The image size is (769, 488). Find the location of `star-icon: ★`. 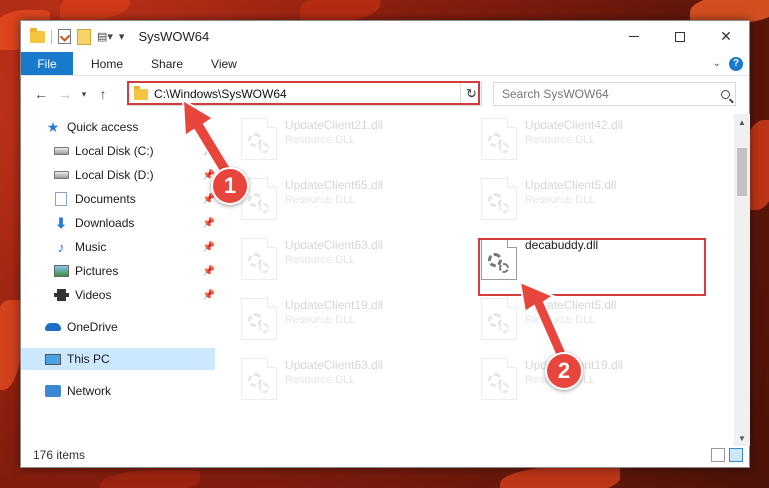

star-icon: ★ is located at coordinates (53, 126).